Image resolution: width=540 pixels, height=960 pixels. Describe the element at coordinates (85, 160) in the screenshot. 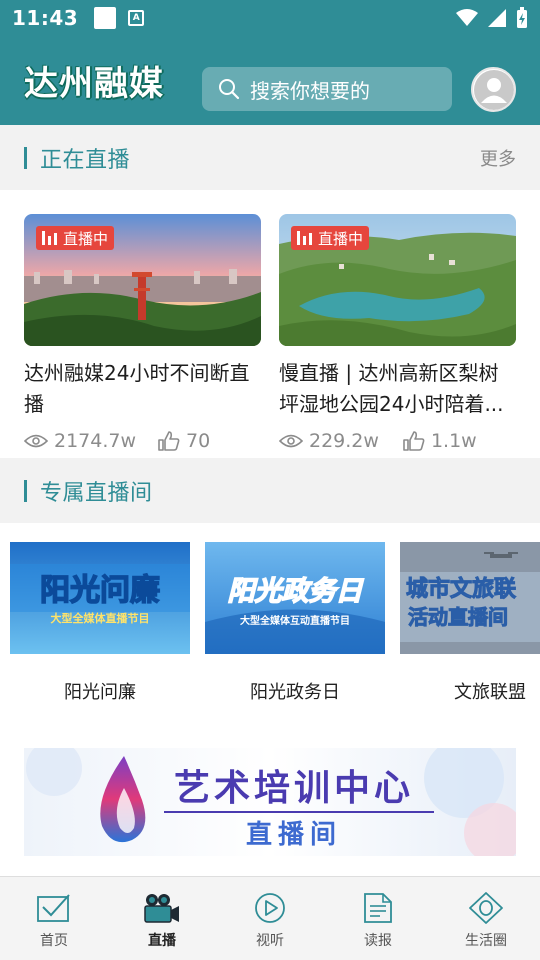

I see `section-title-live: 正在直播` at that location.